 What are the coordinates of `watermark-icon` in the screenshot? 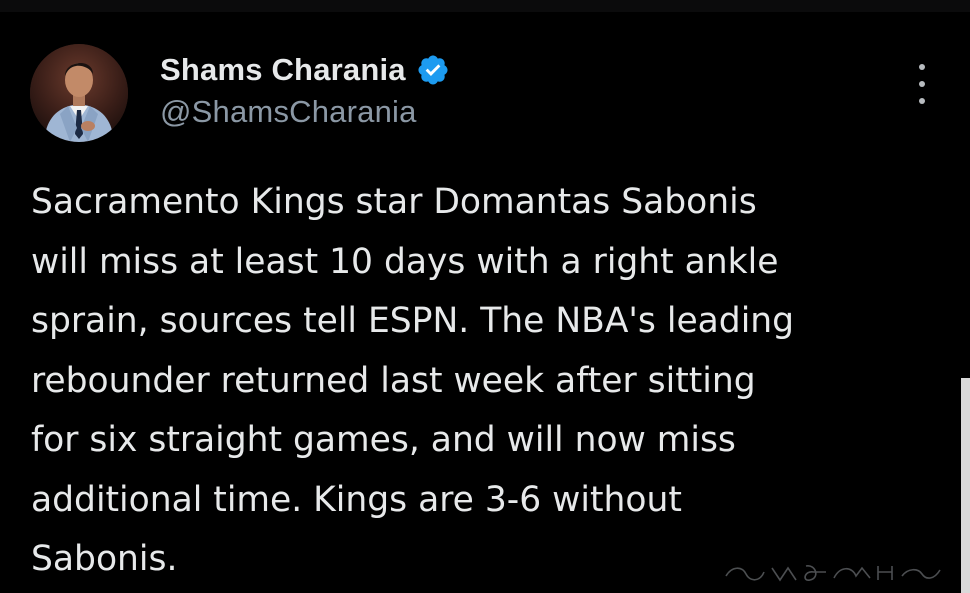 It's located at (833, 573).